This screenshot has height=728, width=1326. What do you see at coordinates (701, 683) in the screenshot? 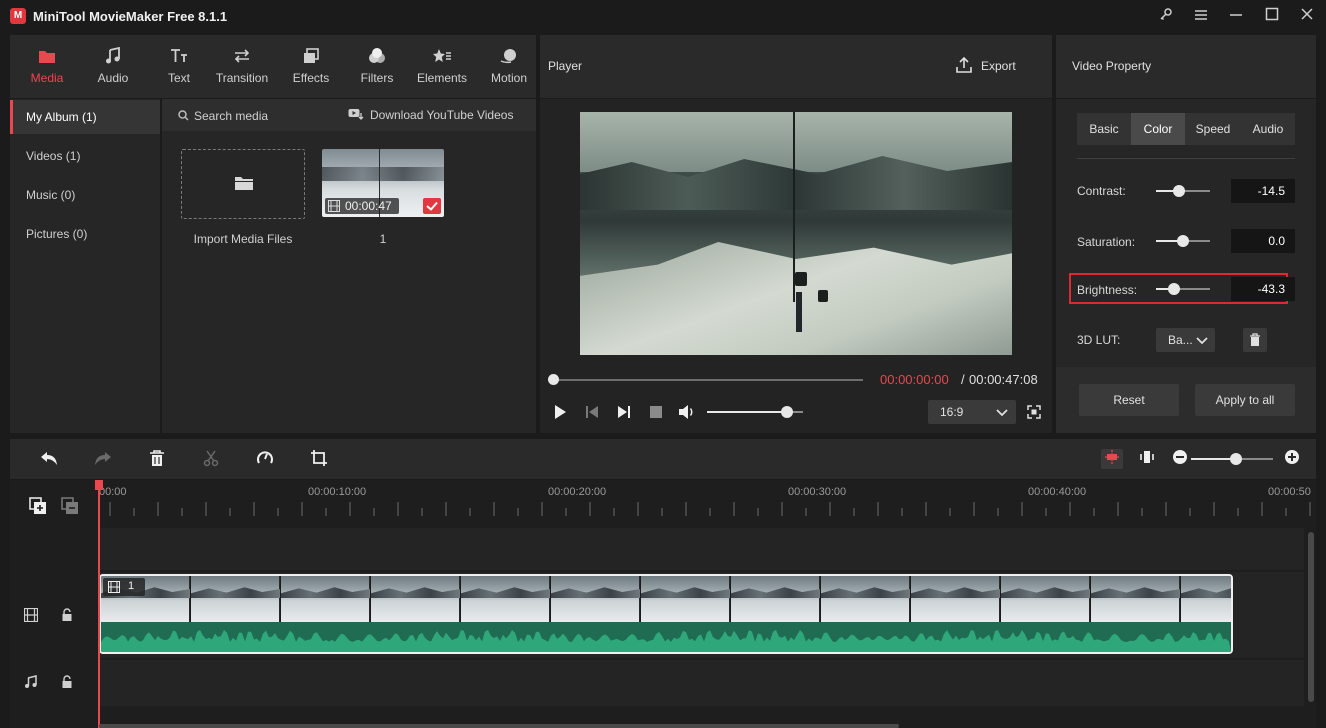
I see `audio-track` at bounding box center [701, 683].